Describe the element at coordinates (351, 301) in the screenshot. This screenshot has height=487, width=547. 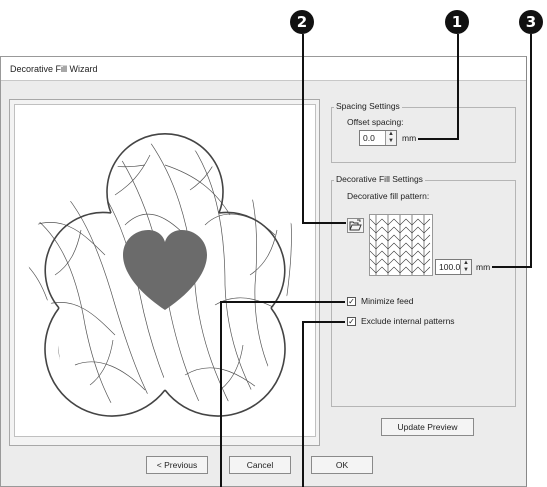
I see `minimize-feed-checkbox: ✓` at that location.